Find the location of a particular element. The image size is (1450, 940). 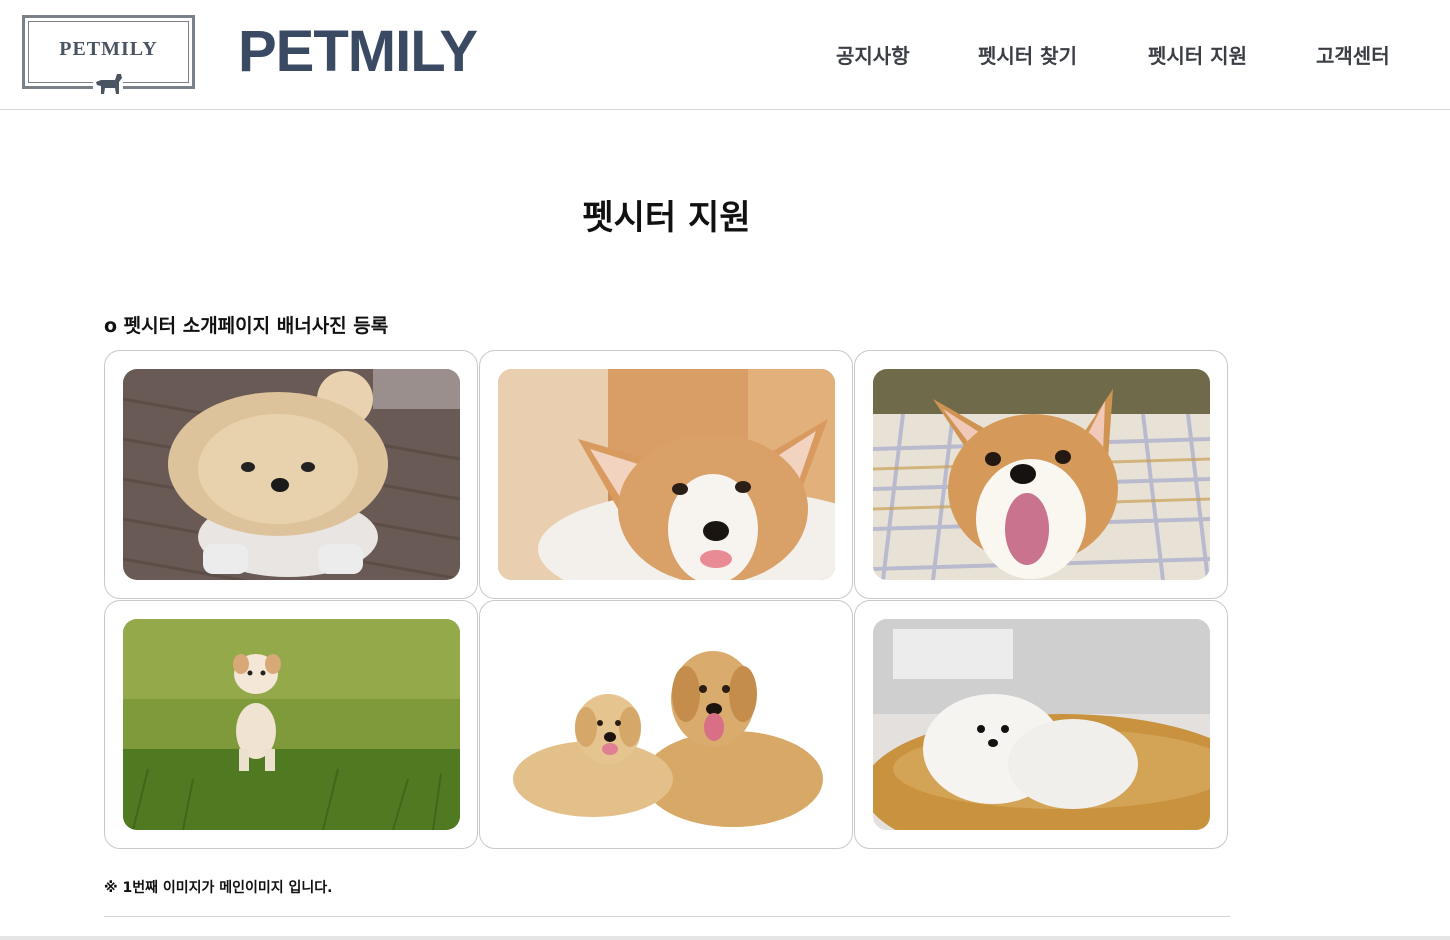

nav-notice: 공지사항 is located at coordinates (873, 54).